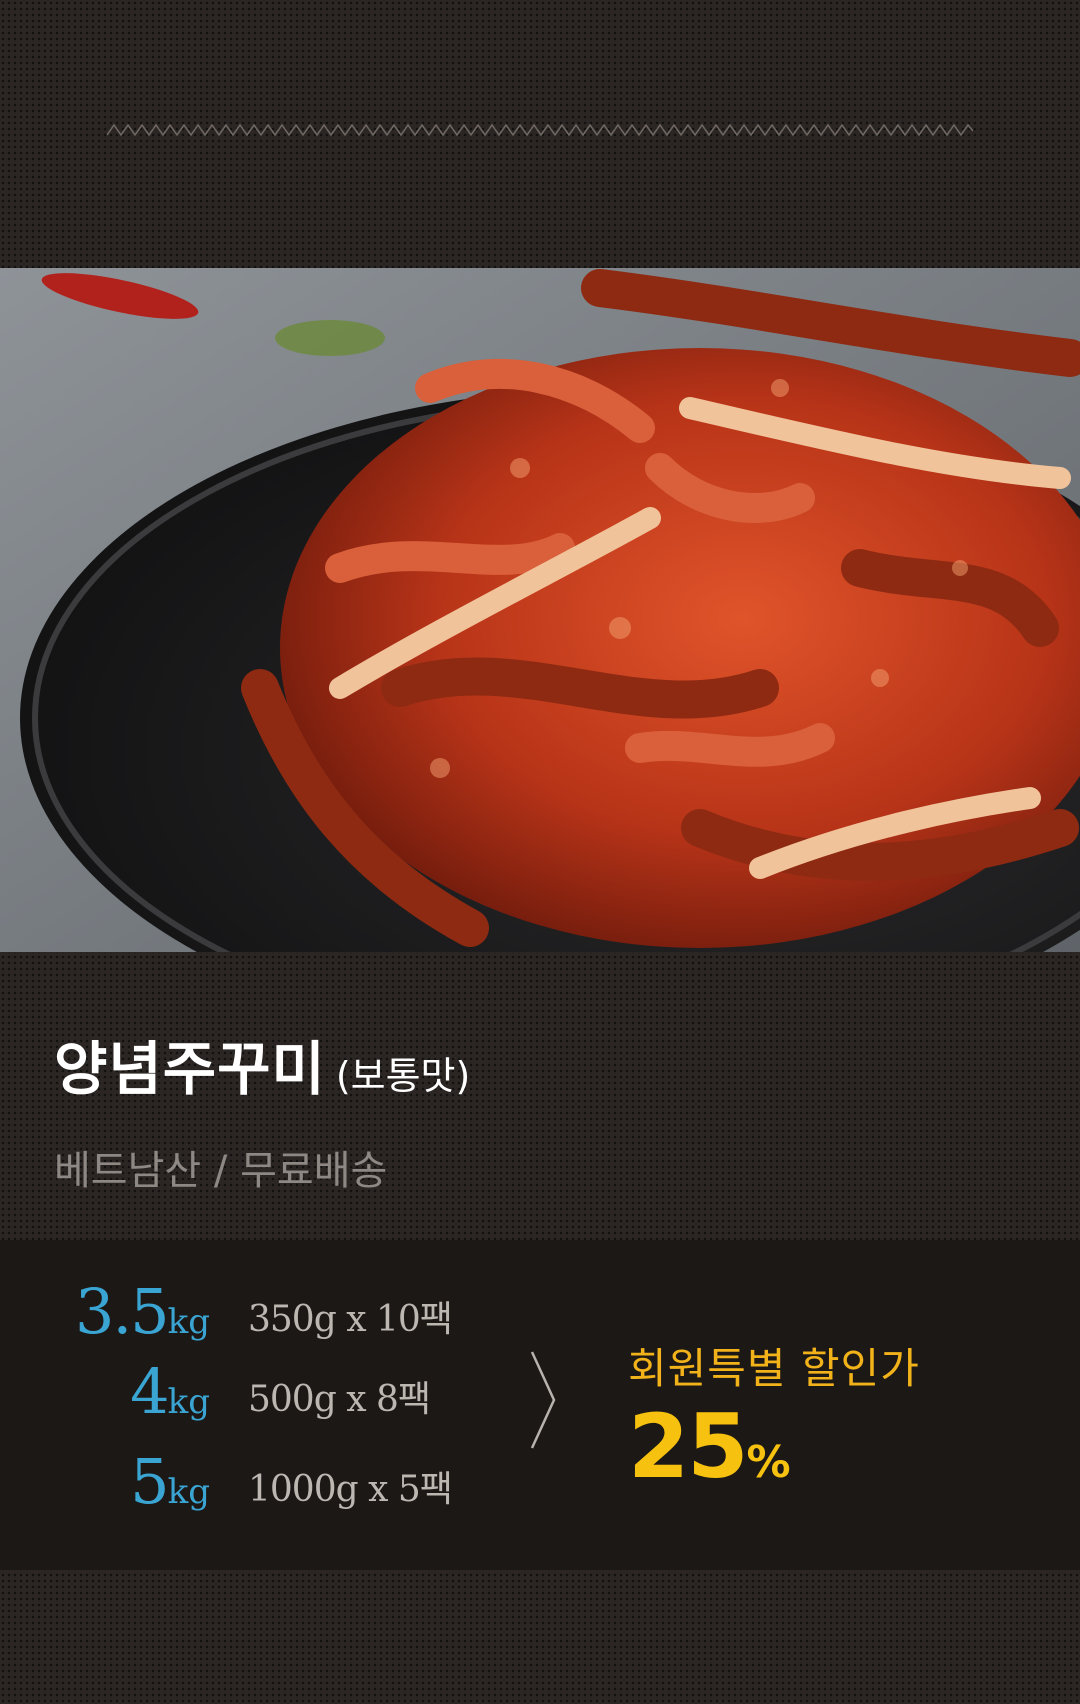 This screenshot has width=1080, height=1704. What do you see at coordinates (230, 1485) in the screenshot?
I see `option-row: 5kg 1000g x 5팩` at bounding box center [230, 1485].